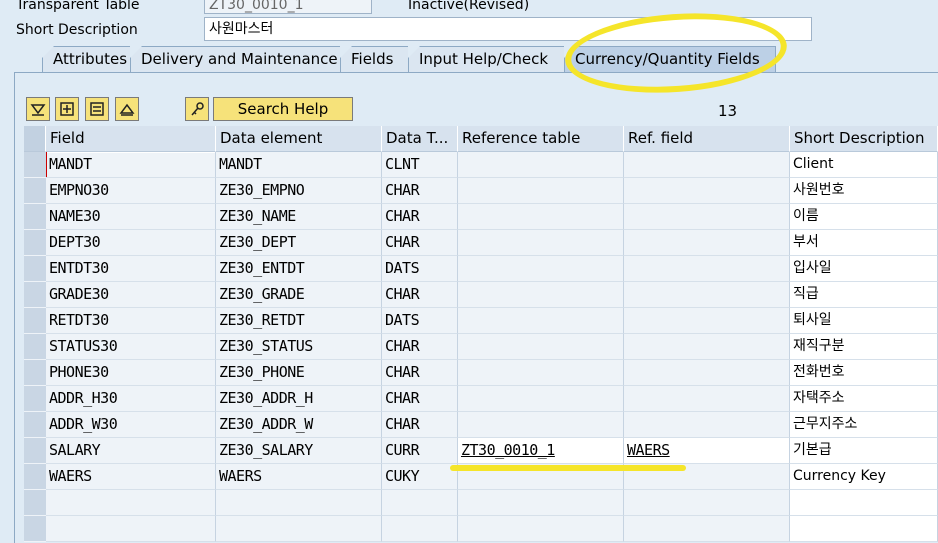  I want to click on cell-short-description: 직급, so click(864, 295).